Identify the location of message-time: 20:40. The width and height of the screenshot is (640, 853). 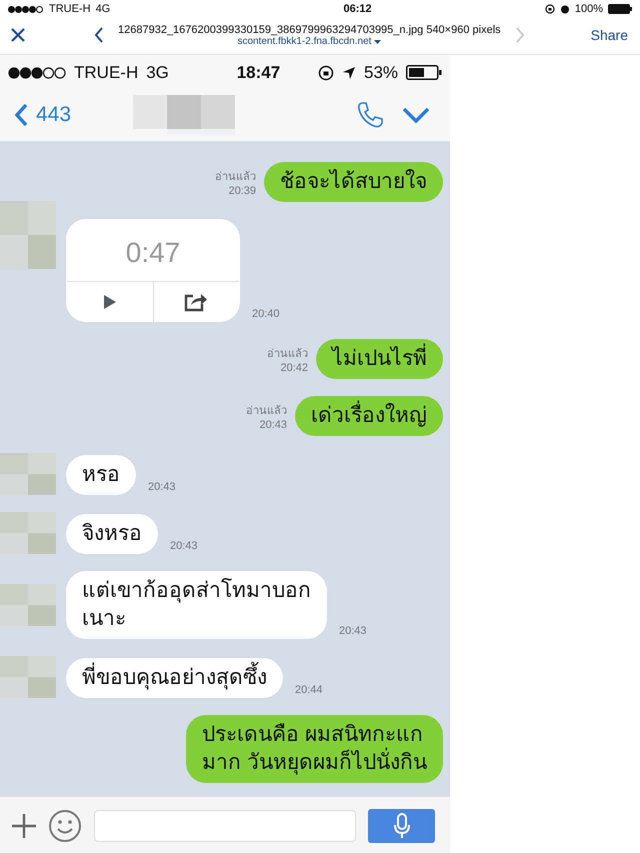
(266, 314).